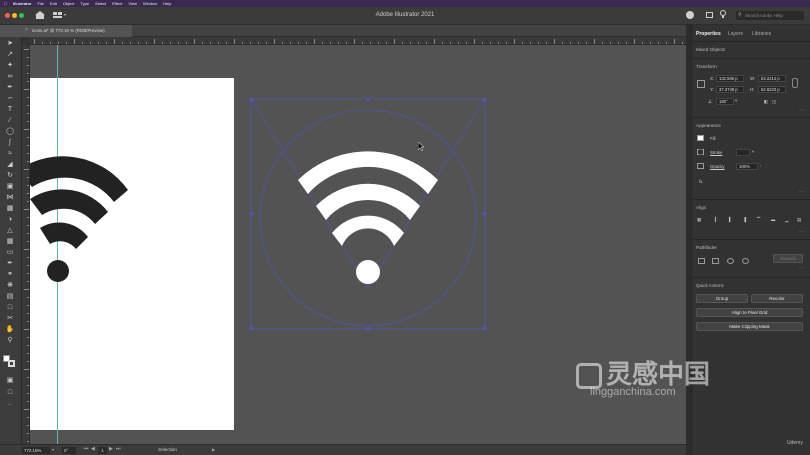 The height and width of the screenshot is (455, 810). Describe the element at coordinates (118, 449) in the screenshot. I see `last-artboard-icon: ⏭` at that location.